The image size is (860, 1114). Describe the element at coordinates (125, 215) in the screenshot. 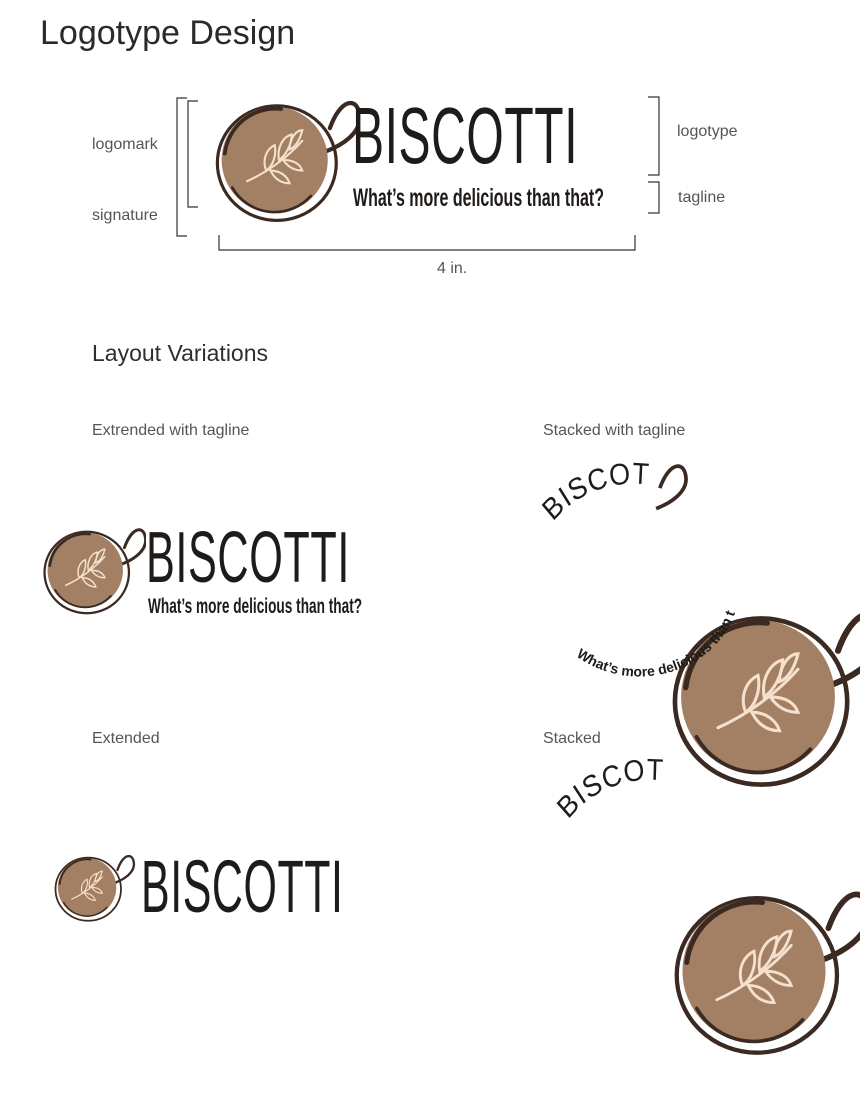

I see `signature-label: signature` at that location.